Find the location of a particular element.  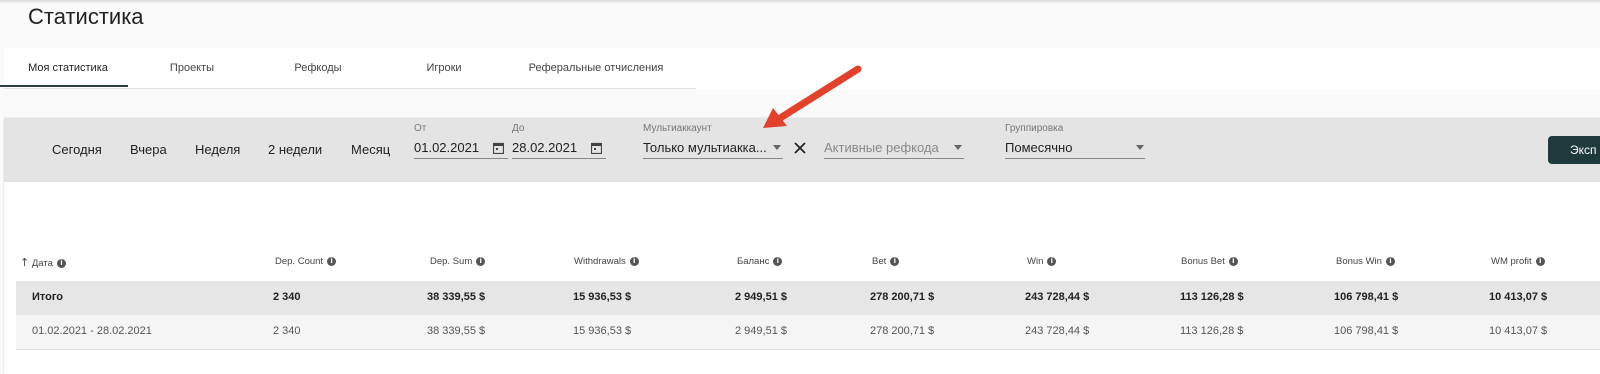

date-range-cell: 01.02.2021 - 28.02.2021 is located at coordinates (92, 331).